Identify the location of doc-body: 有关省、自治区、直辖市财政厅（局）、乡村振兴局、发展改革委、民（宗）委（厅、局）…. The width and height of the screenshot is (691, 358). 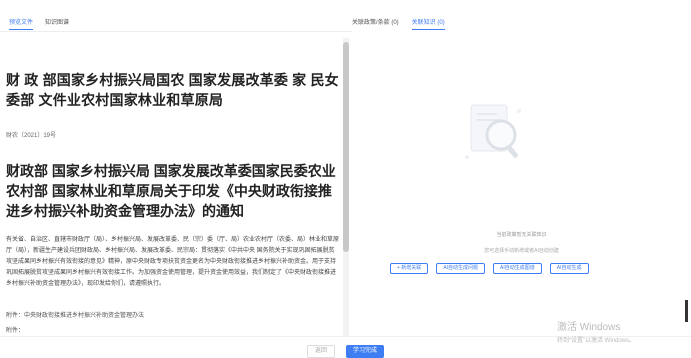
(173, 262).